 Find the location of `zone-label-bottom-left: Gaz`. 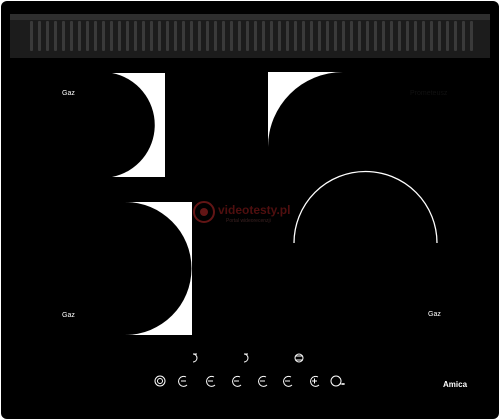

zone-label-bottom-left: Gaz is located at coordinates (68, 315).